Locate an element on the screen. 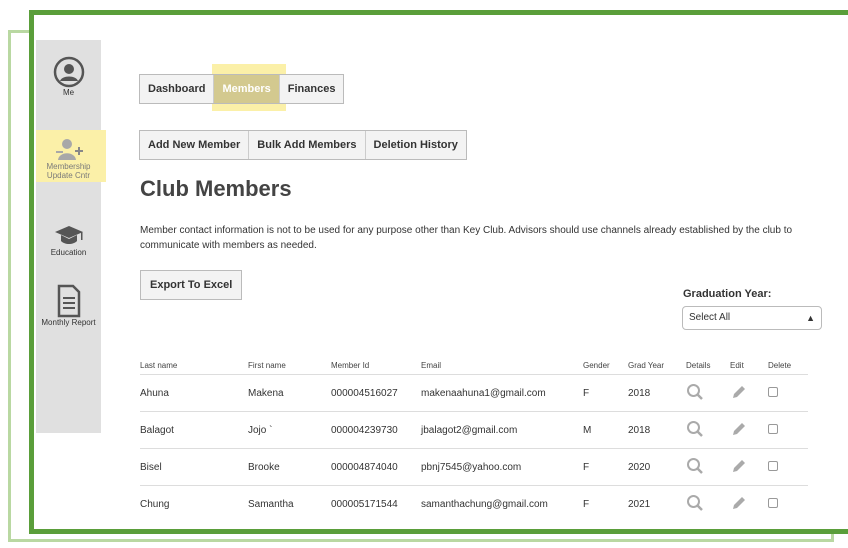  select-arrows-icon: ▲ is located at coordinates (810, 318).